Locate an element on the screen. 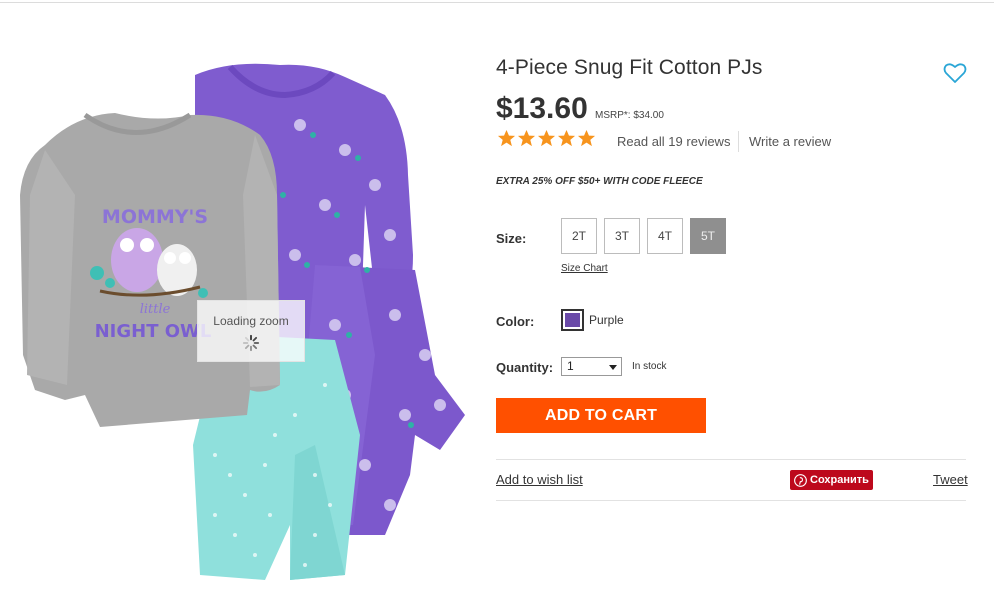 The height and width of the screenshot is (610, 994). heart-icon is located at coordinates (955, 73).